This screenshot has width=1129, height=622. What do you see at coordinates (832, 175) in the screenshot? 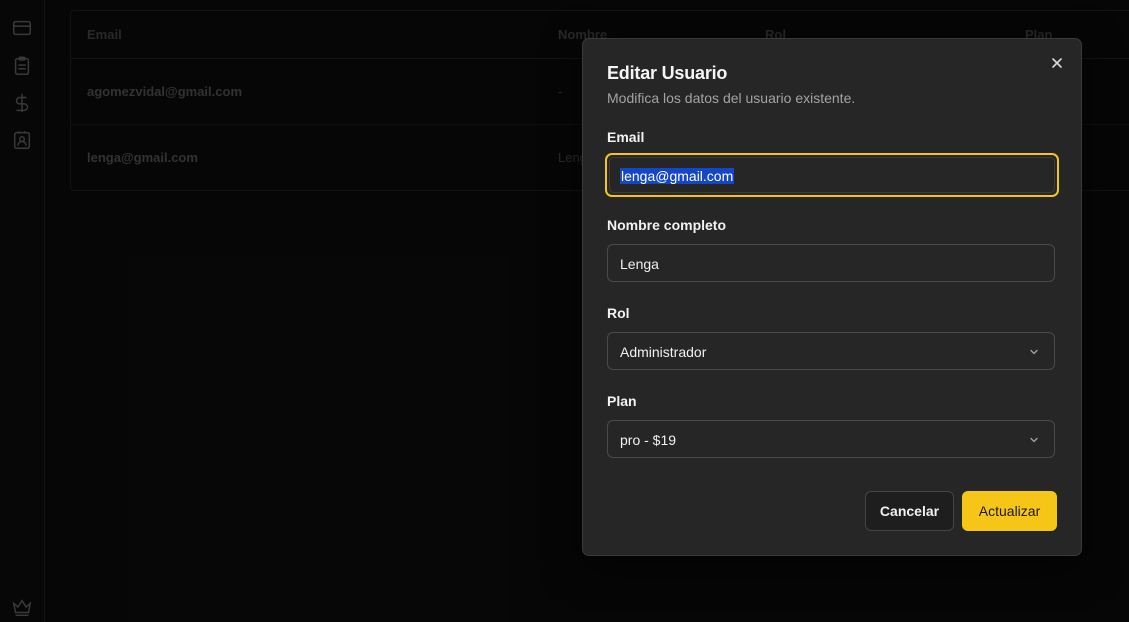
I see `email-field: lenga@gmail.com` at bounding box center [832, 175].